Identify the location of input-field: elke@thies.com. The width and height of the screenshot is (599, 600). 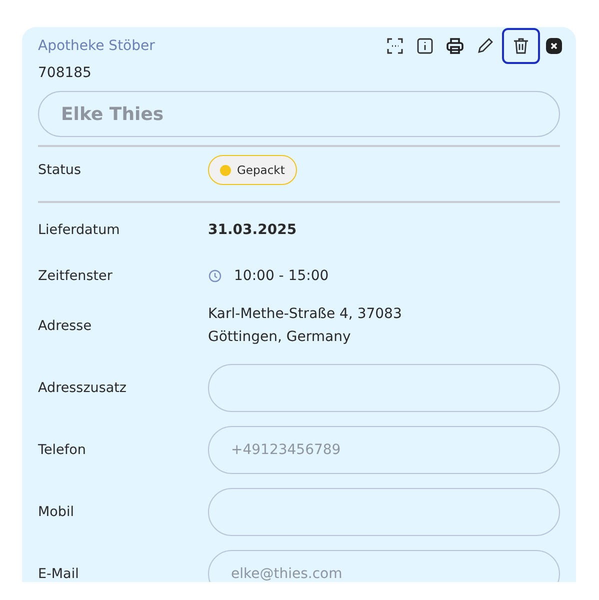
(384, 566).